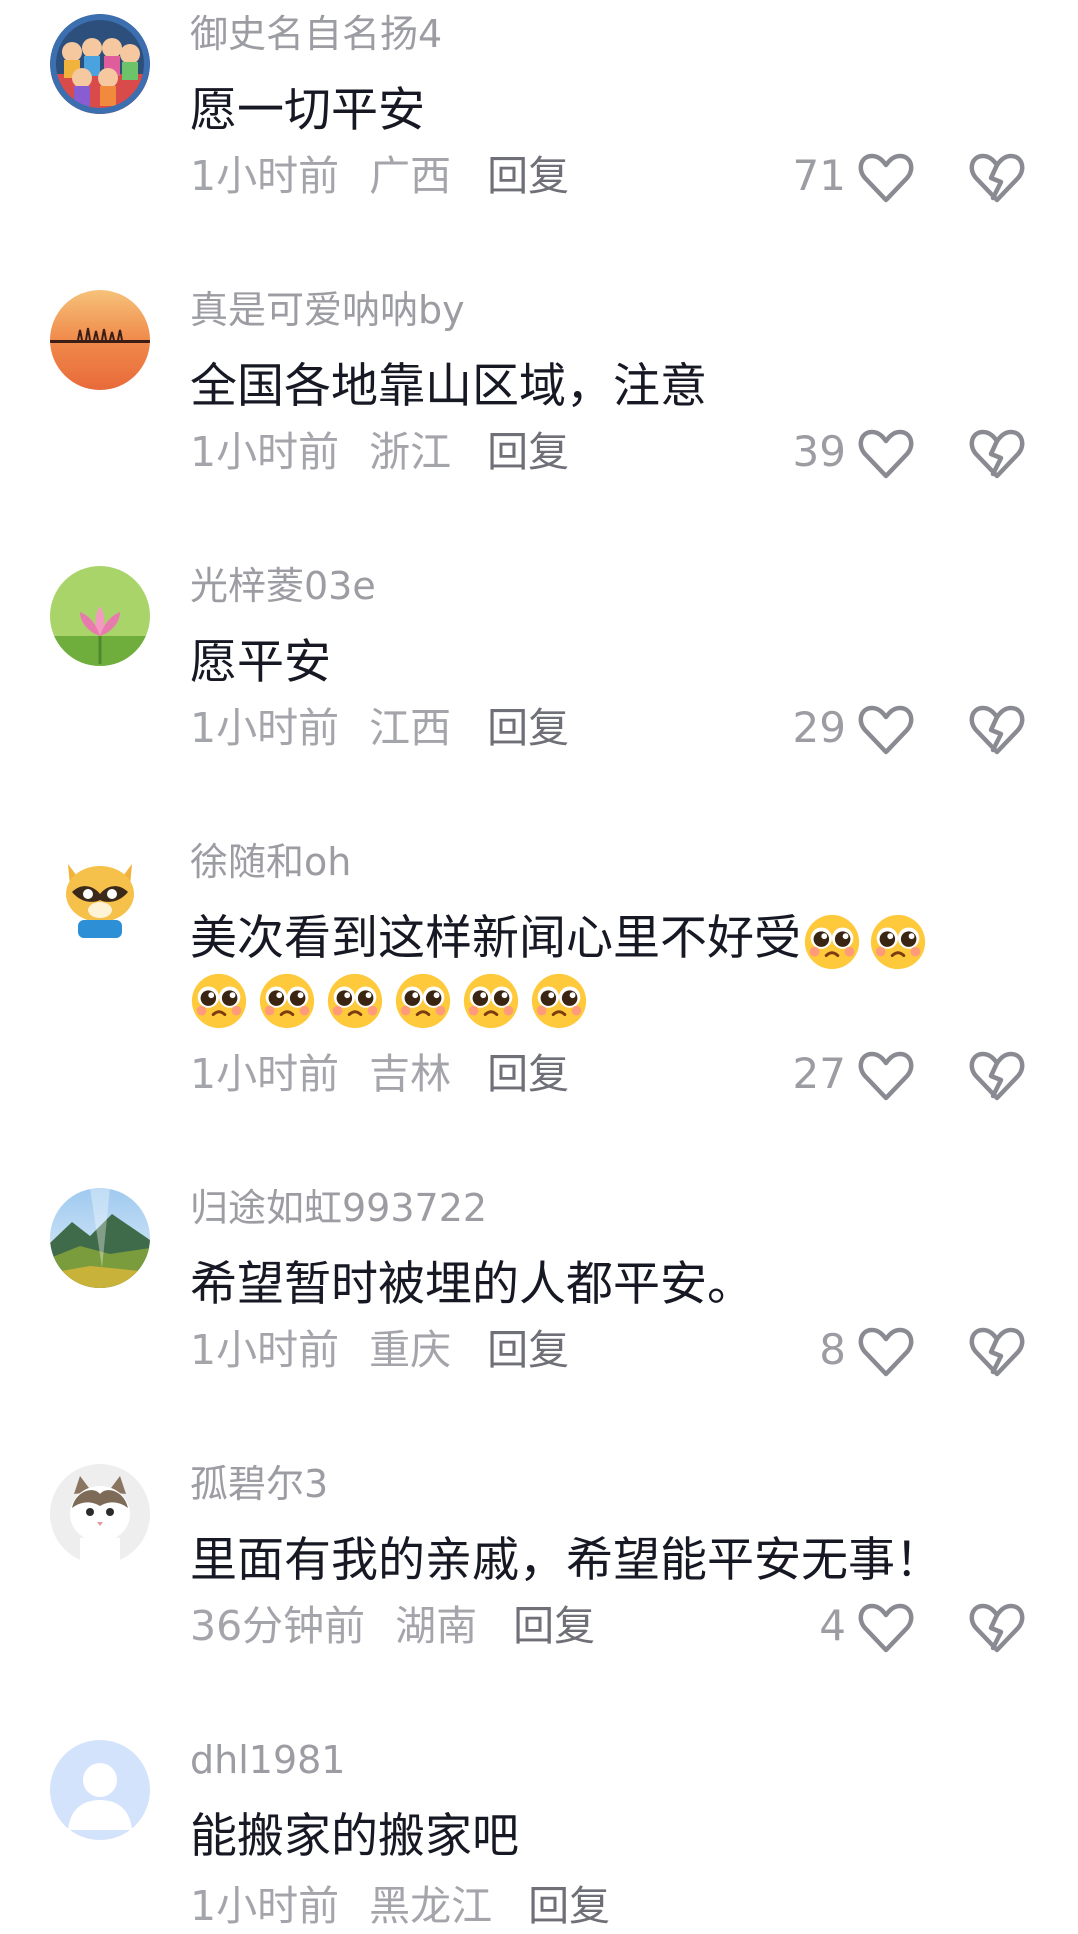 Image resolution: width=1078 pixels, height=1934 pixels. Describe the element at coordinates (270, 862) in the screenshot. I see `username: 徐随和oh` at that location.